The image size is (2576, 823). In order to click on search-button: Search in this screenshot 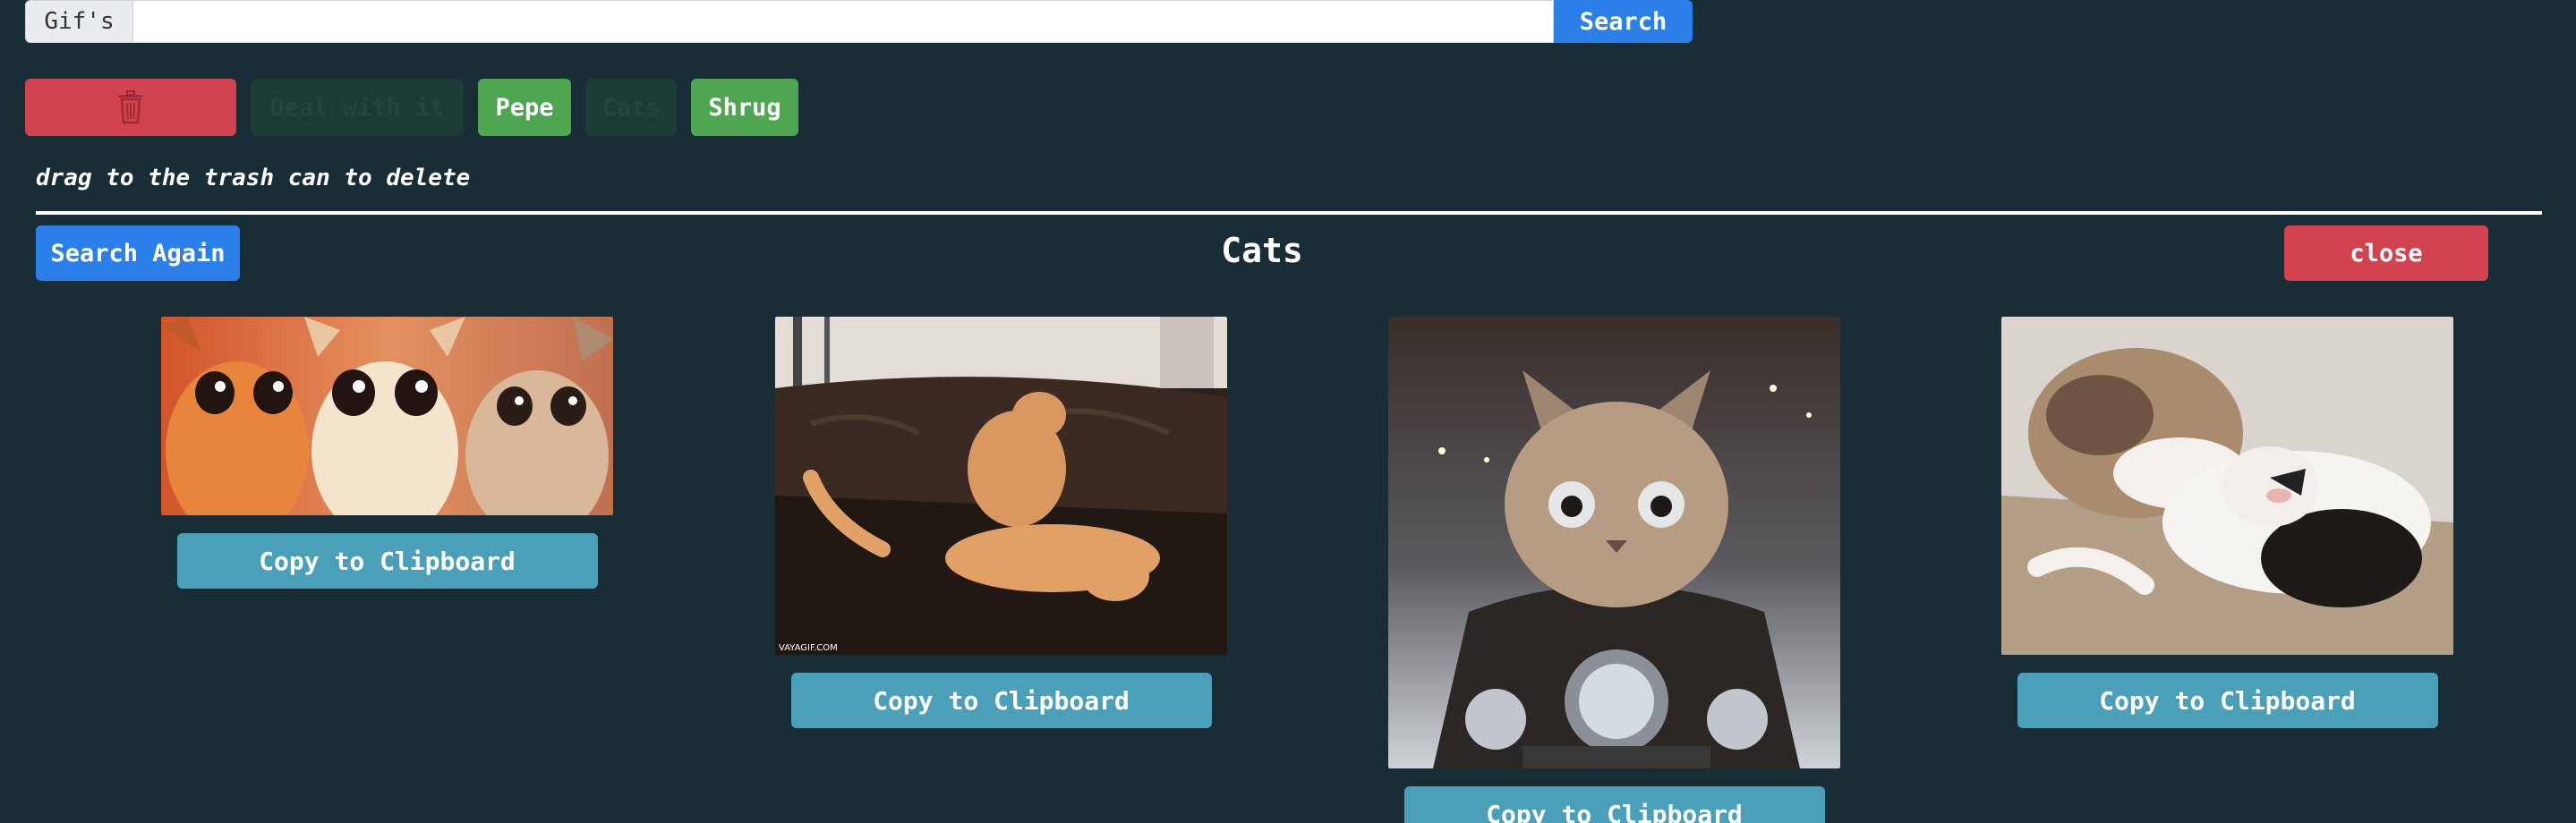, I will do `click(1623, 21)`.